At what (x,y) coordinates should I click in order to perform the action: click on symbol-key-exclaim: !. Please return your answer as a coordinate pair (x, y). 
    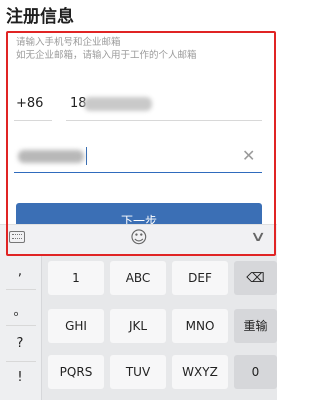
    Looking at the image, I should click on (20, 377).